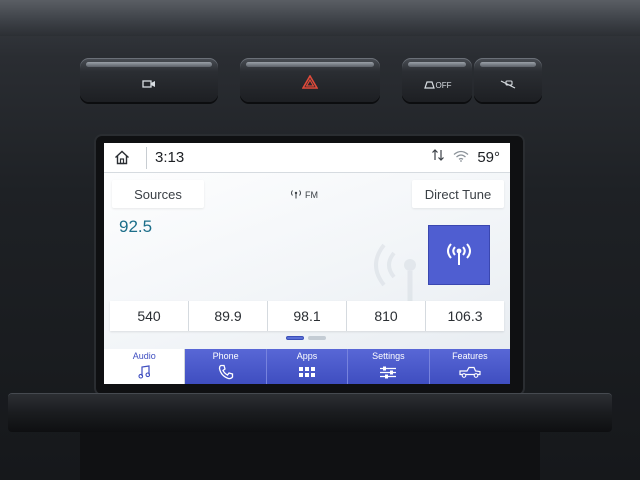  Describe the element at coordinates (320, 18) in the screenshot. I see `dashboard-trim` at that location.